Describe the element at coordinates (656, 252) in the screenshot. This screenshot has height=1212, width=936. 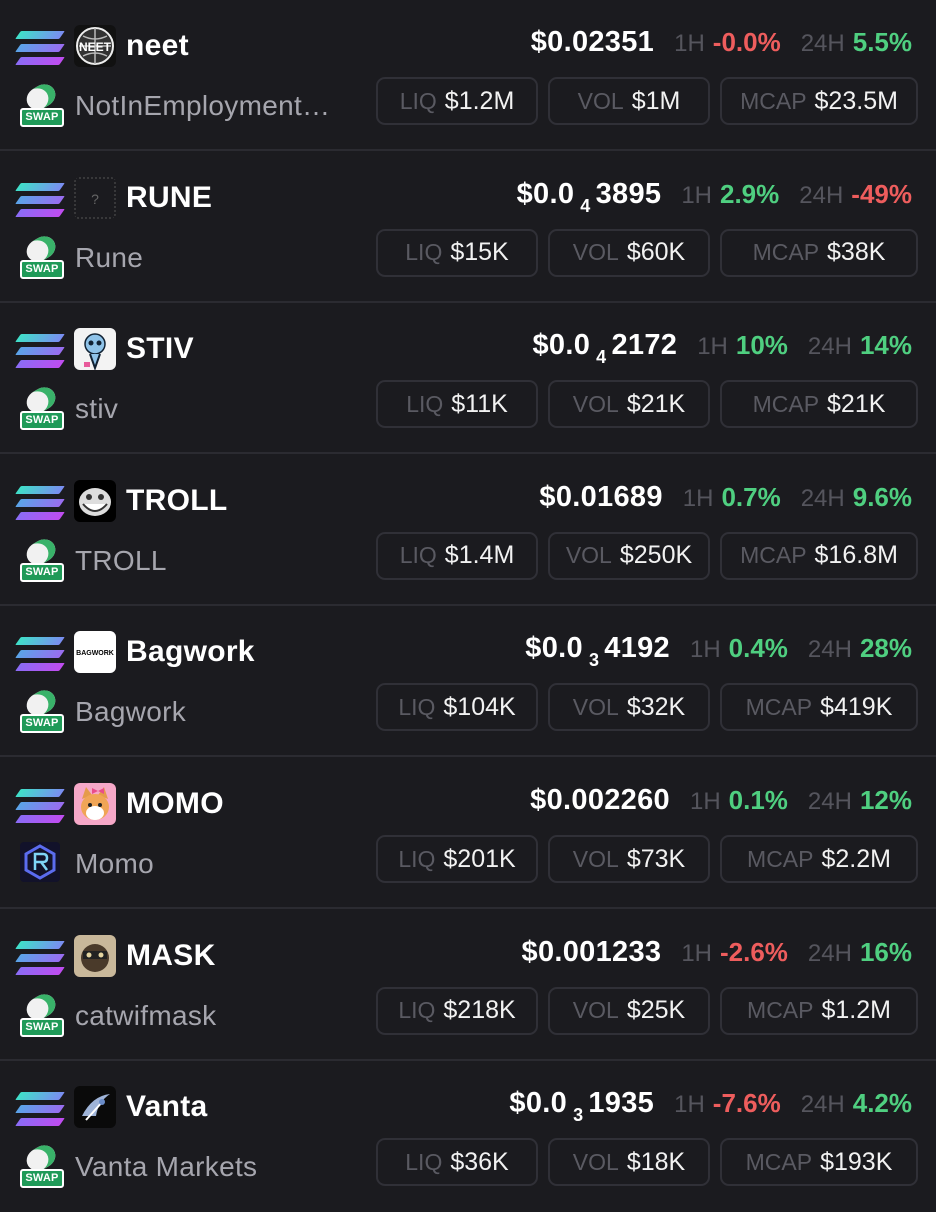
I see `vol-value: $60K` at that location.